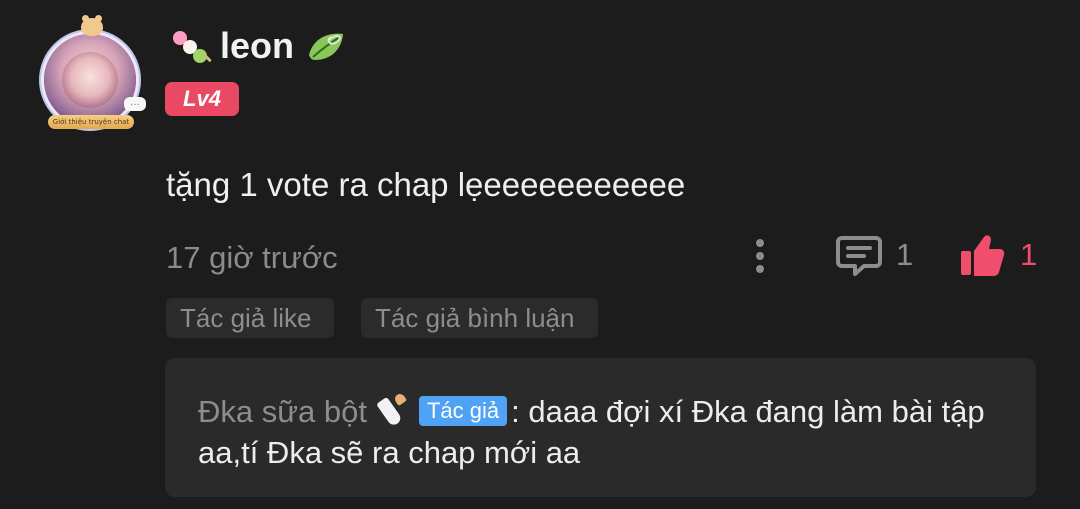 The height and width of the screenshot is (509, 1080). Describe the element at coordinates (1029, 254) in the screenshot. I see `like-count: 1` at that location.